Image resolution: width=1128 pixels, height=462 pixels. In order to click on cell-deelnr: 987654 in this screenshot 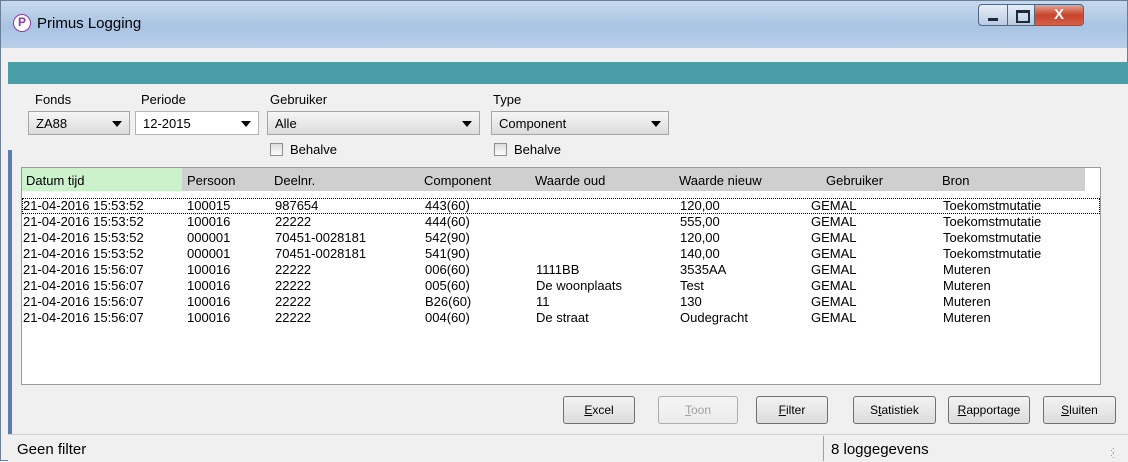, I will do `click(297, 205)`.